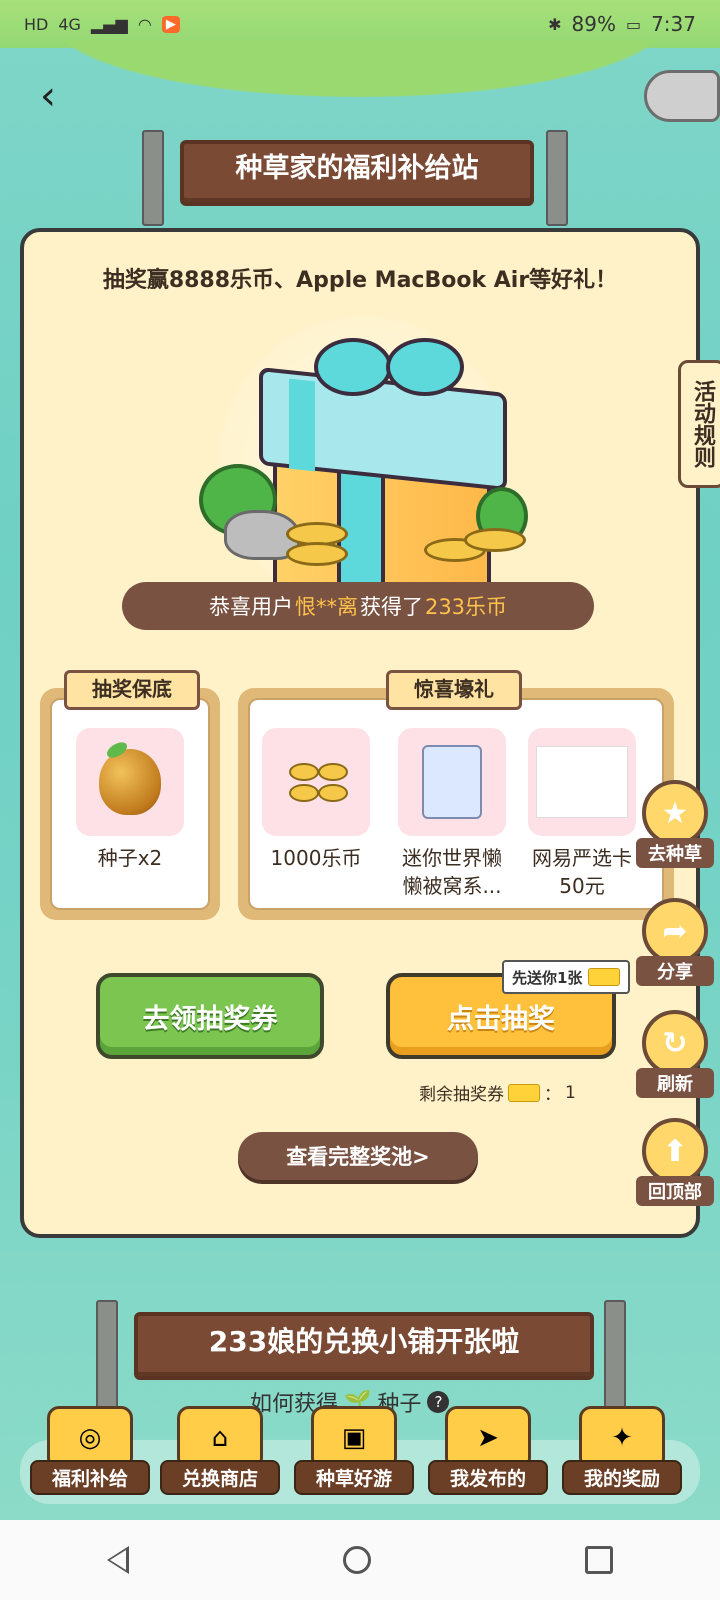 The width and height of the screenshot is (720, 1600). I want to click on clock: 7:37, so click(673, 24).